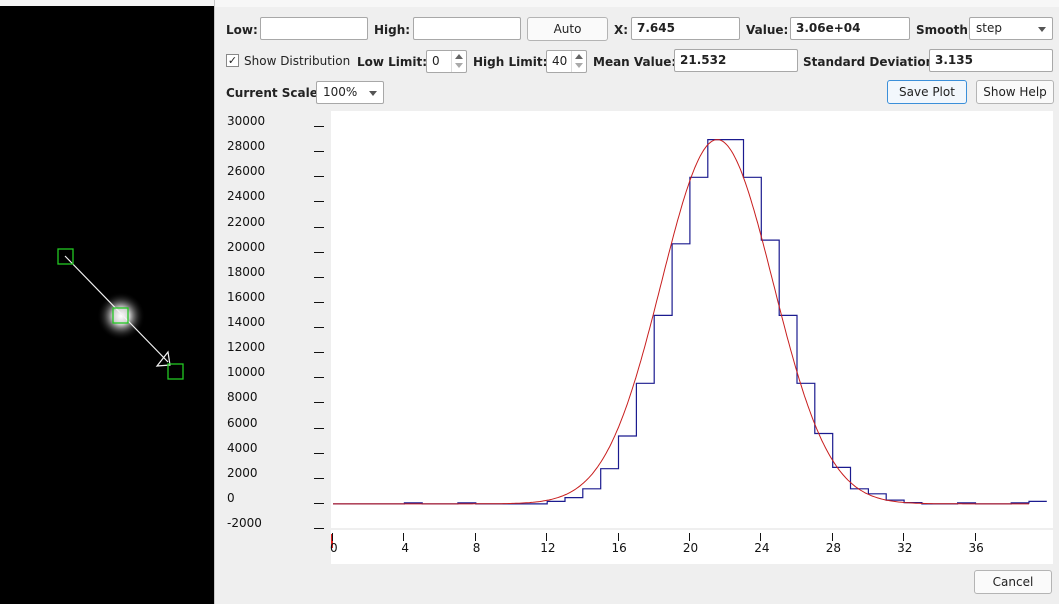 The height and width of the screenshot is (604, 1059). What do you see at coordinates (232, 60) in the screenshot?
I see `show-distribution-checkbox: ✓` at bounding box center [232, 60].